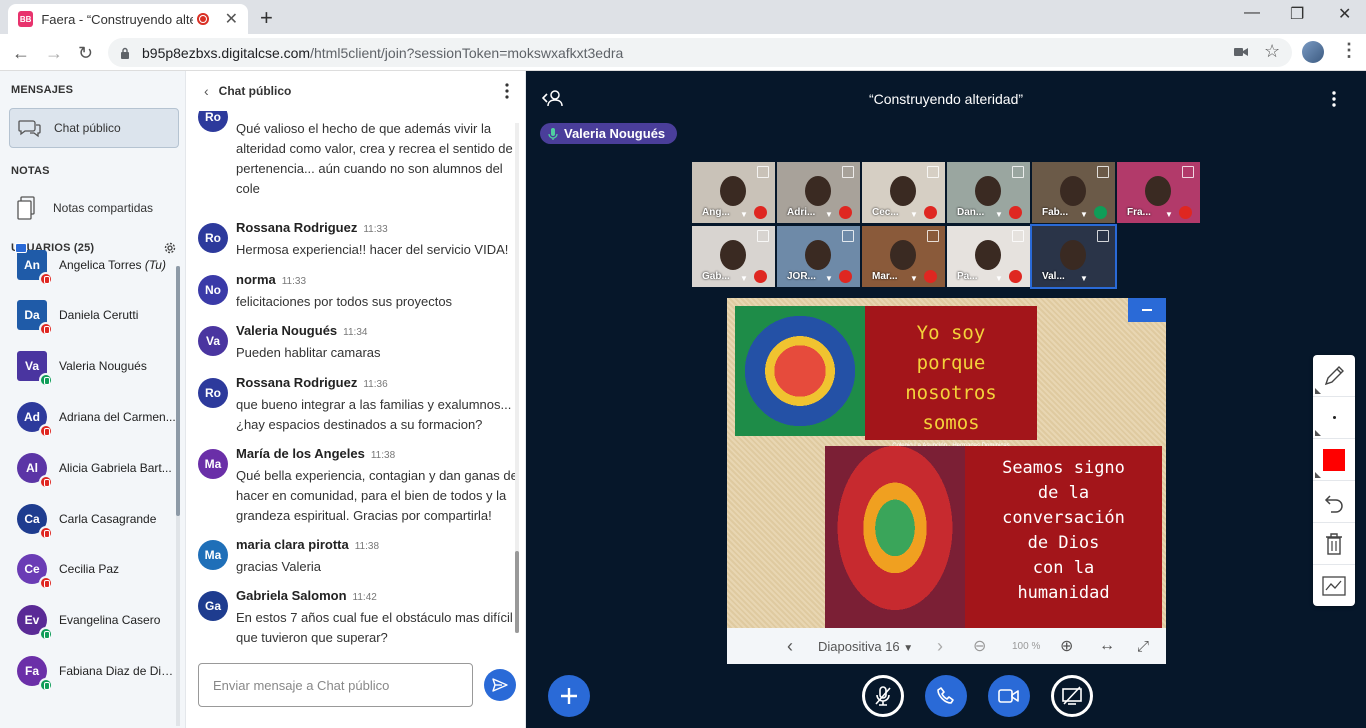  Describe the element at coordinates (507, 91) in the screenshot. I see `chat-options-icon` at that location.